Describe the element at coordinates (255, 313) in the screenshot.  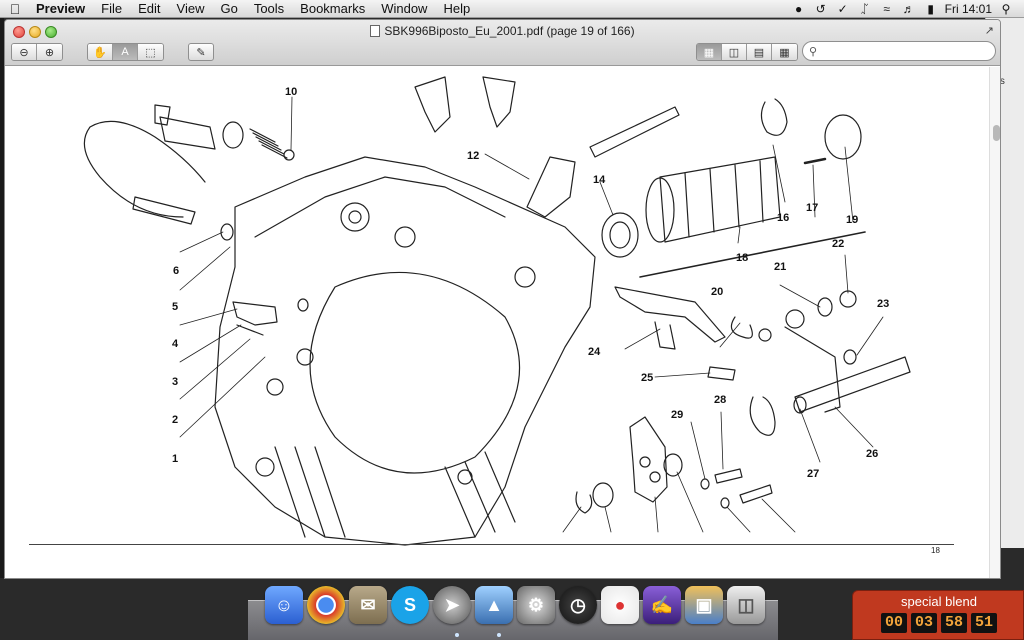
I see `part-lever` at that location.